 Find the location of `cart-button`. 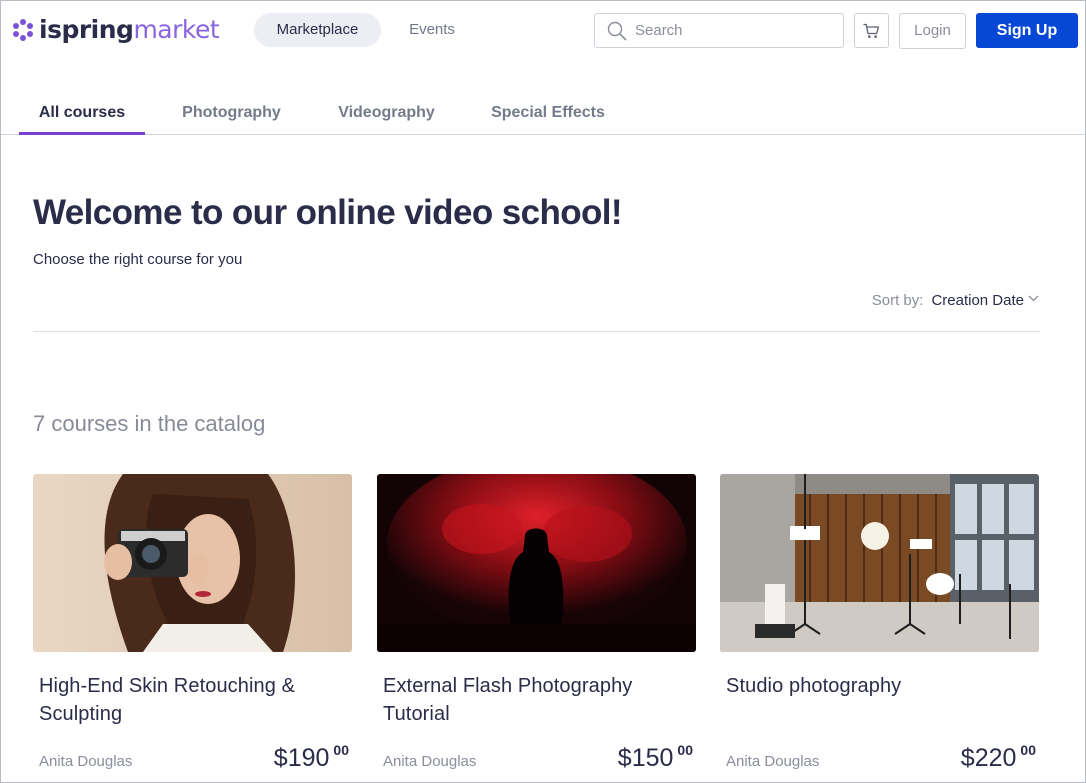

cart-button is located at coordinates (871, 30).